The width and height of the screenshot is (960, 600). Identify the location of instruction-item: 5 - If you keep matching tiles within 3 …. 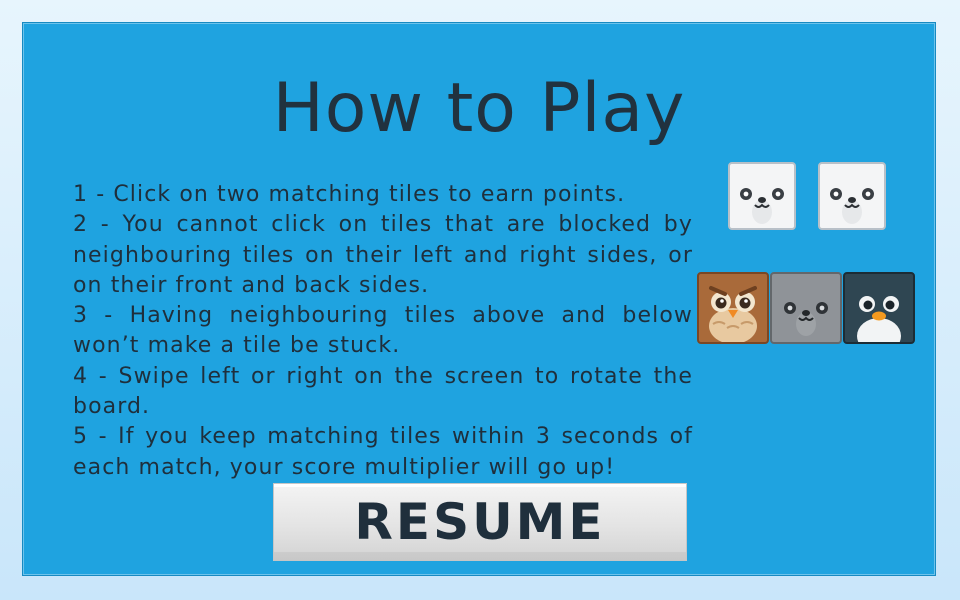
(383, 452).